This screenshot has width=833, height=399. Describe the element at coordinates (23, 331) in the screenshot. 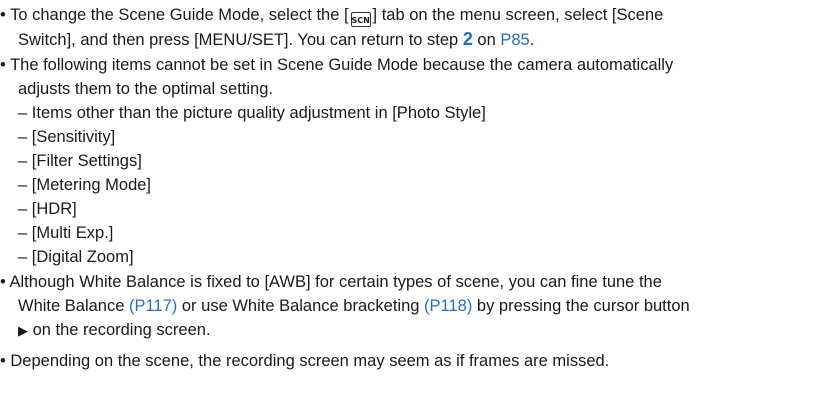

I see `right-triangle-icon: ▶` at that location.